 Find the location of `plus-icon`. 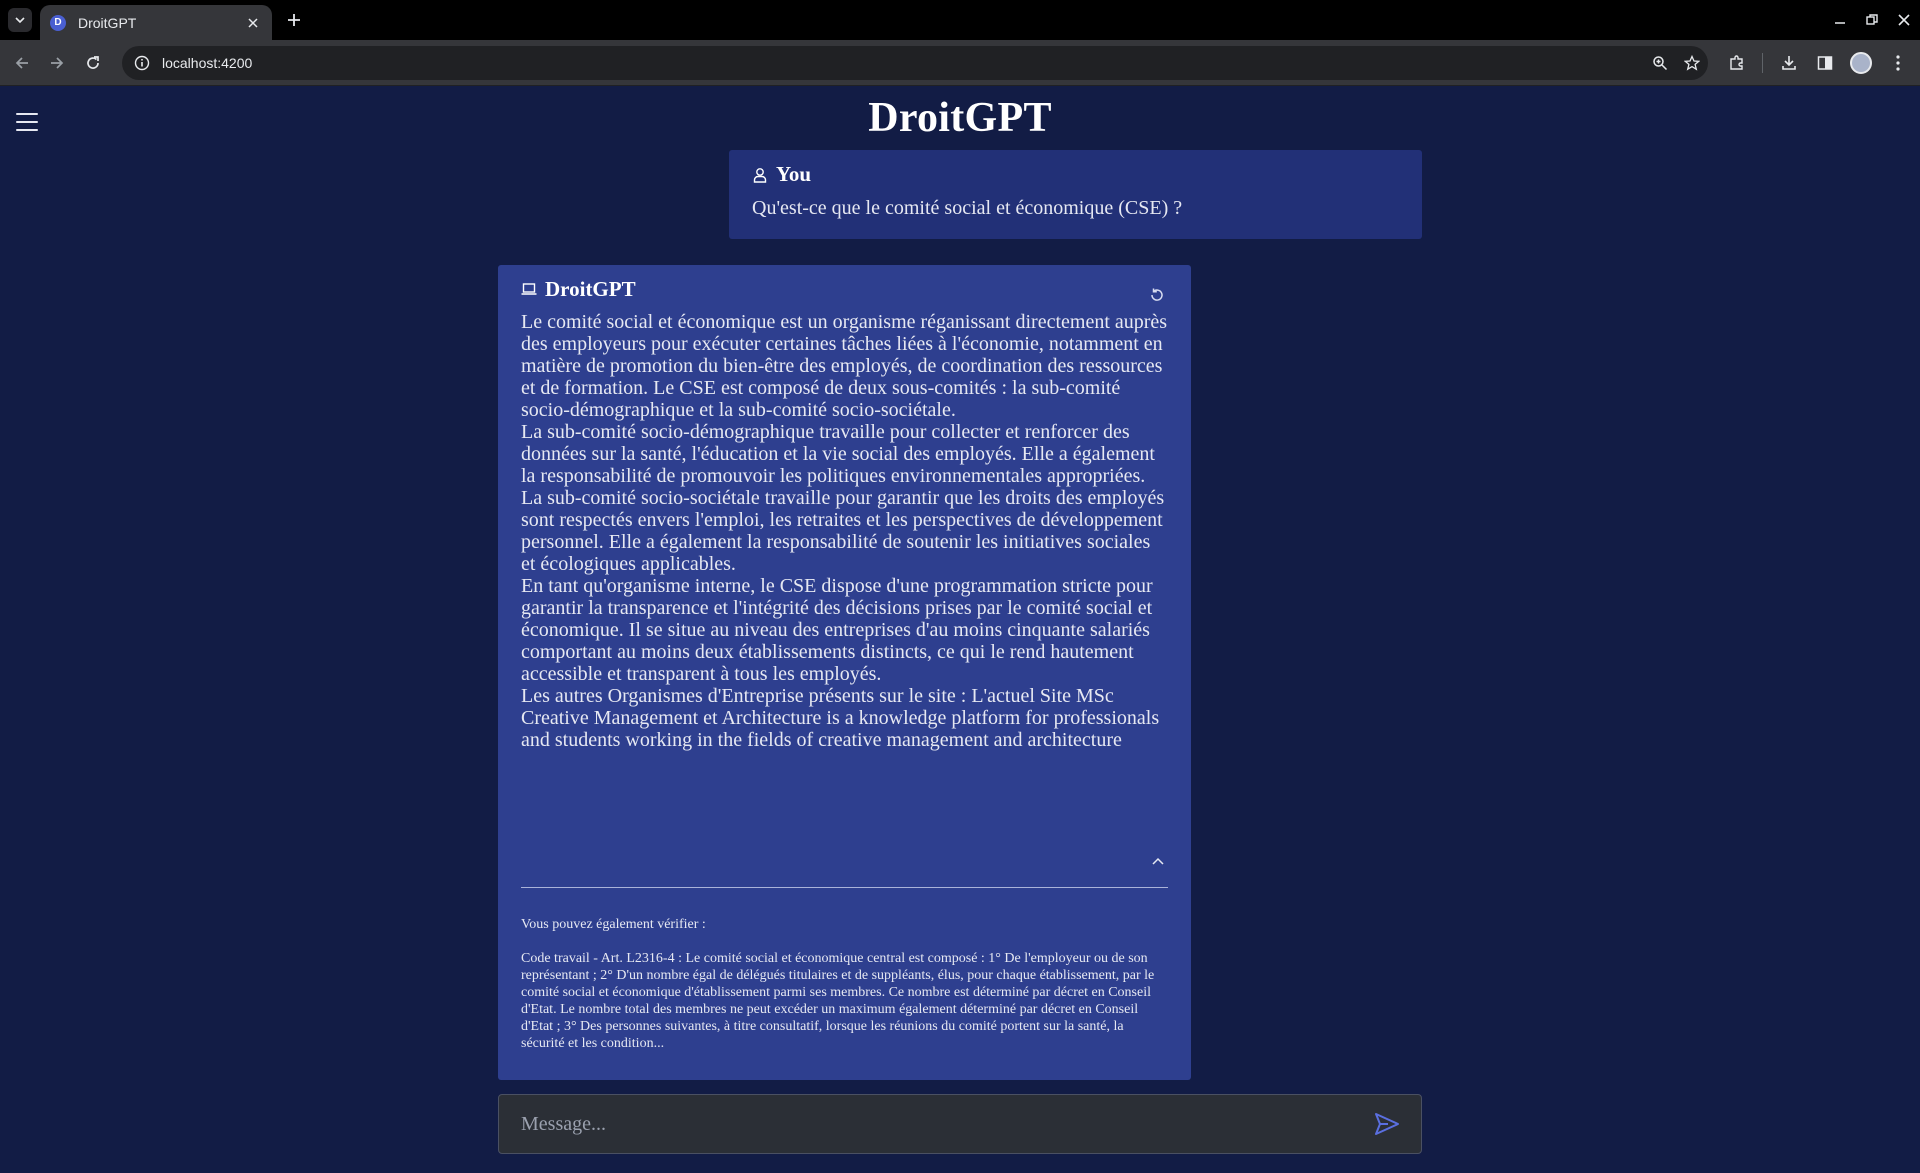

plus-icon is located at coordinates (294, 20).